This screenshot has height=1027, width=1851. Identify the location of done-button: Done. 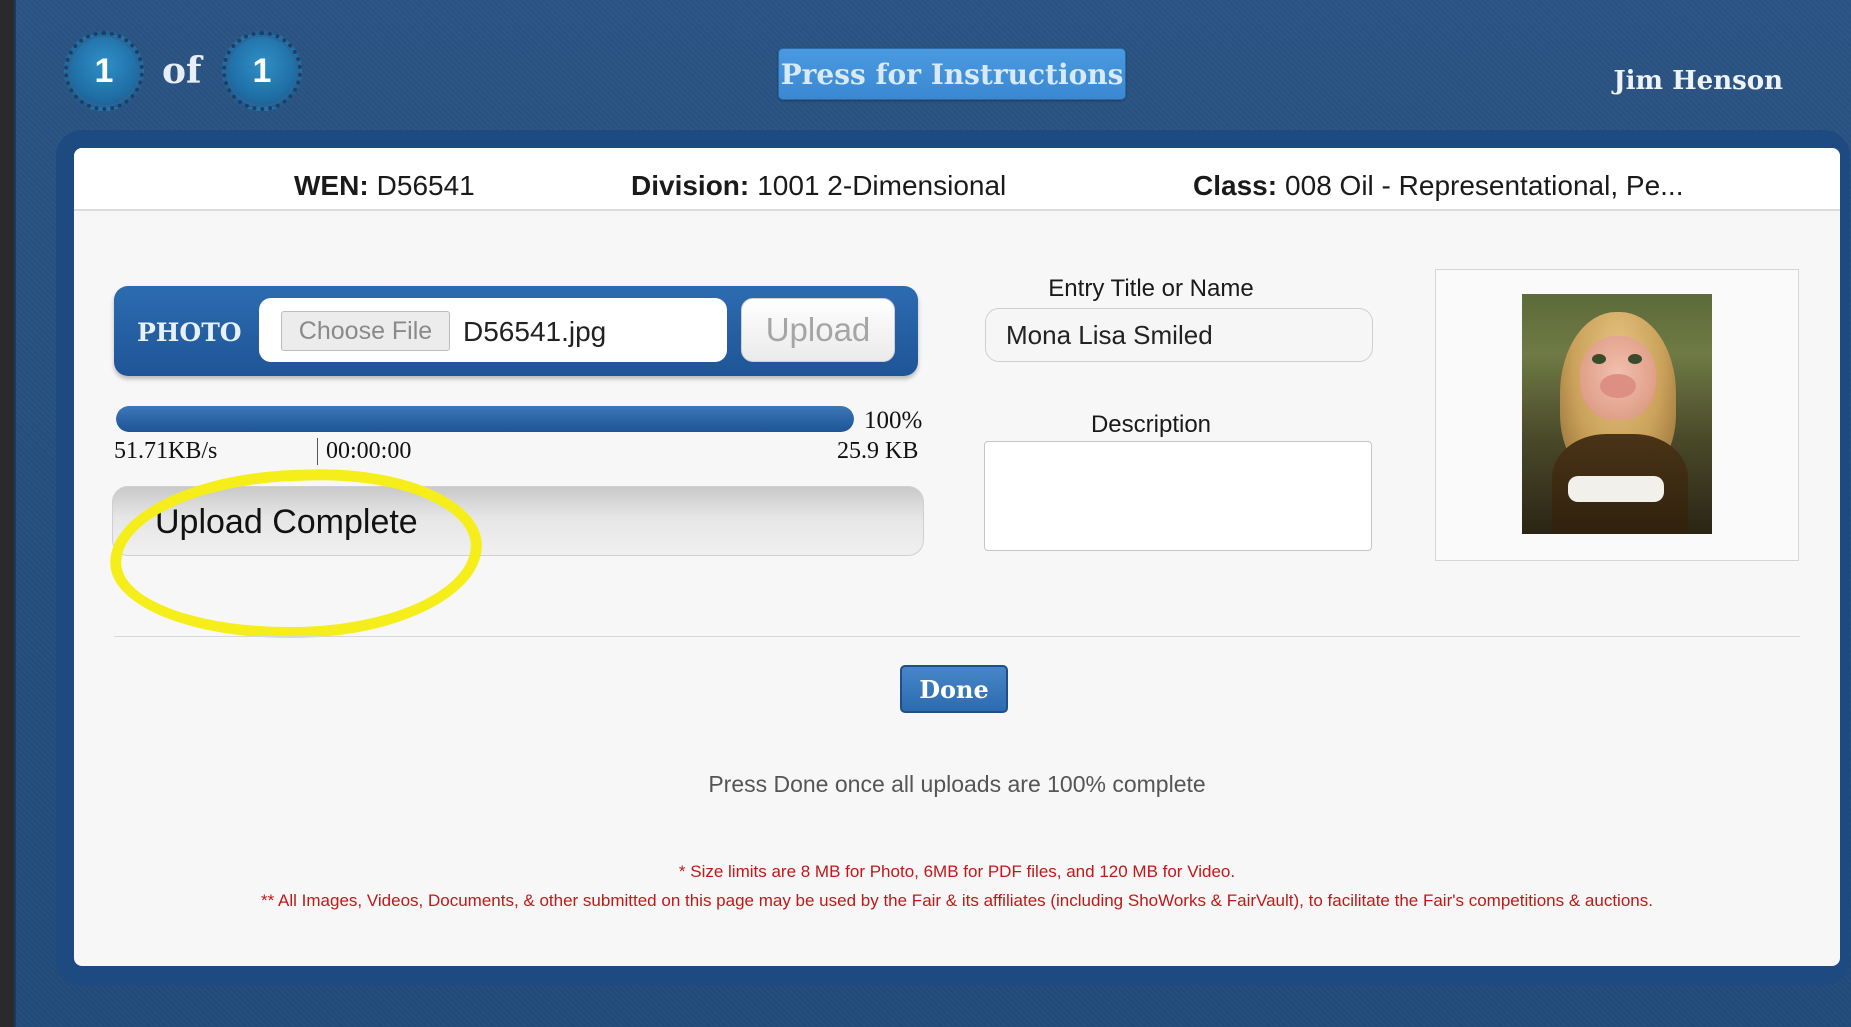
(954, 689).